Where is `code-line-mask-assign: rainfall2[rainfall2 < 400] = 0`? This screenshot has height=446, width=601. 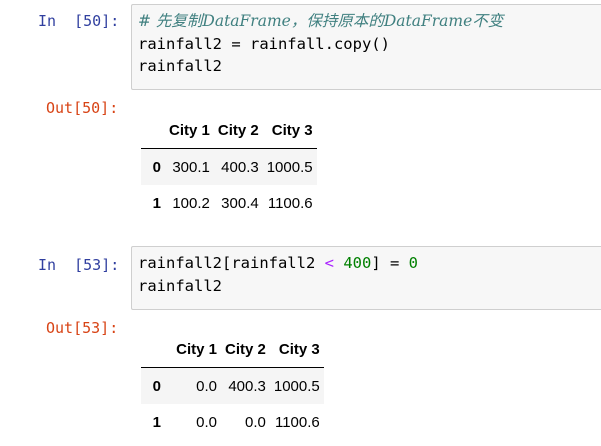
code-line-mask-assign: rainfall2[rainfall2 < 400] = 0 is located at coordinates (369, 263).